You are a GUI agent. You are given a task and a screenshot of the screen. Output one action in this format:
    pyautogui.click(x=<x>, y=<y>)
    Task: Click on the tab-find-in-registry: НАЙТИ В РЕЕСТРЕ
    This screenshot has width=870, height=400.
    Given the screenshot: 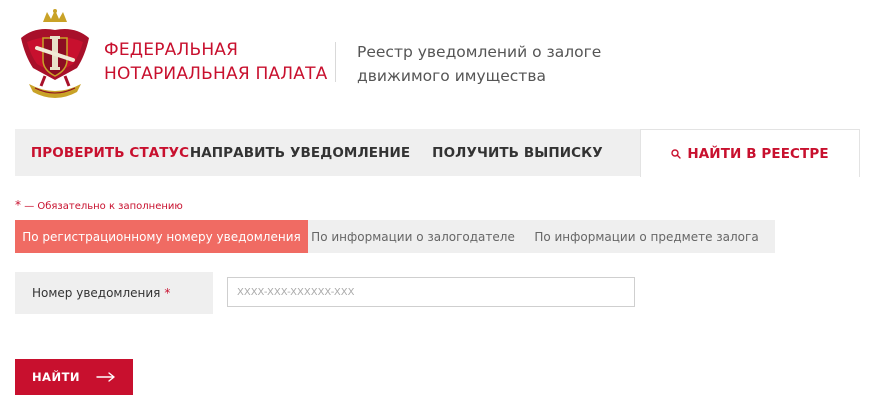 What is the action you would take?
    pyautogui.click(x=750, y=153)
    